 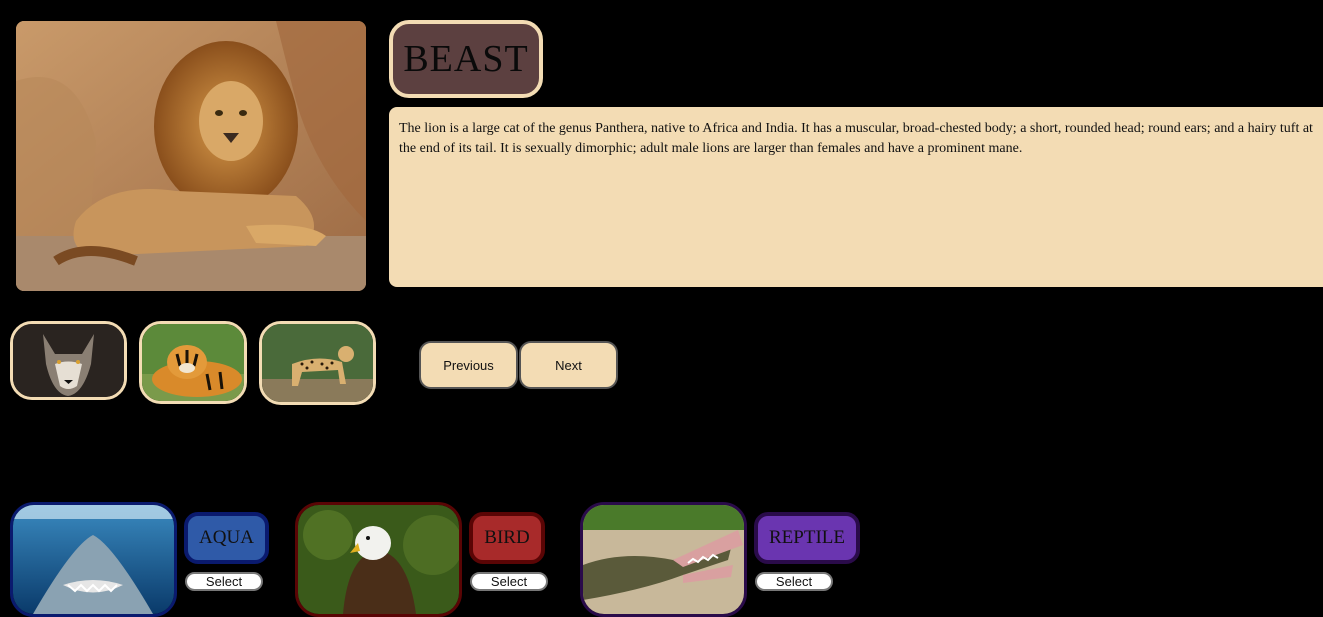 What do you see at coordinates (794, 581) in the screenshot?
I see `reptile-select-button: Select` at bounding box center [794, 581].